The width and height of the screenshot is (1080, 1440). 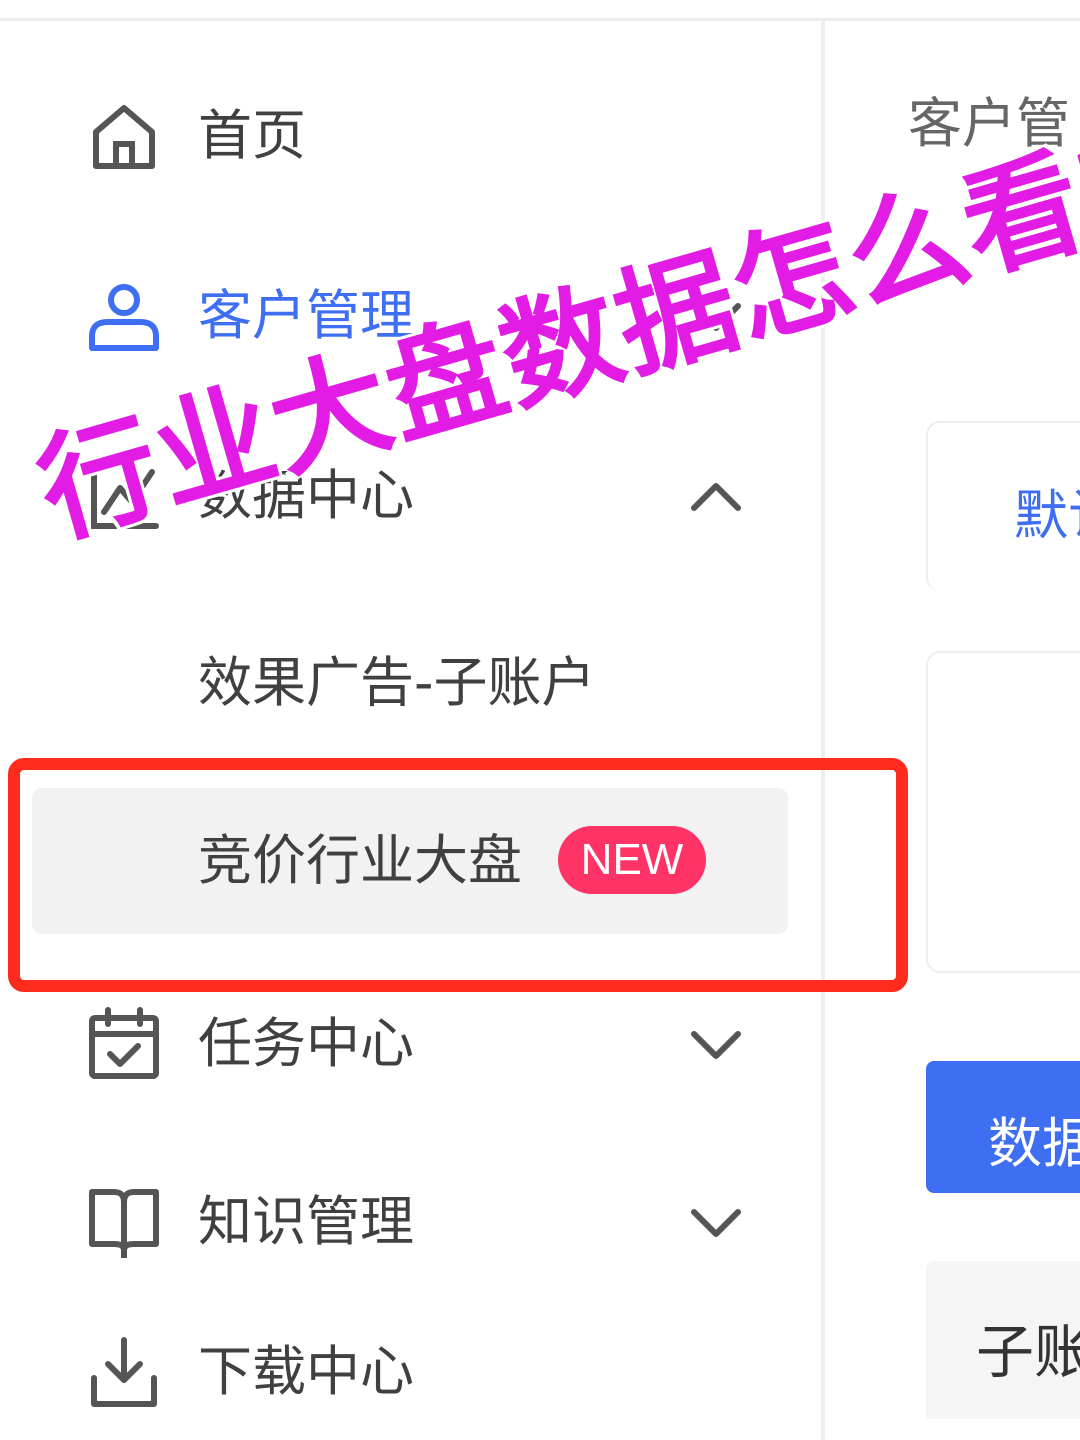 I want to click on download-icon, so click(x=124, y=1372).